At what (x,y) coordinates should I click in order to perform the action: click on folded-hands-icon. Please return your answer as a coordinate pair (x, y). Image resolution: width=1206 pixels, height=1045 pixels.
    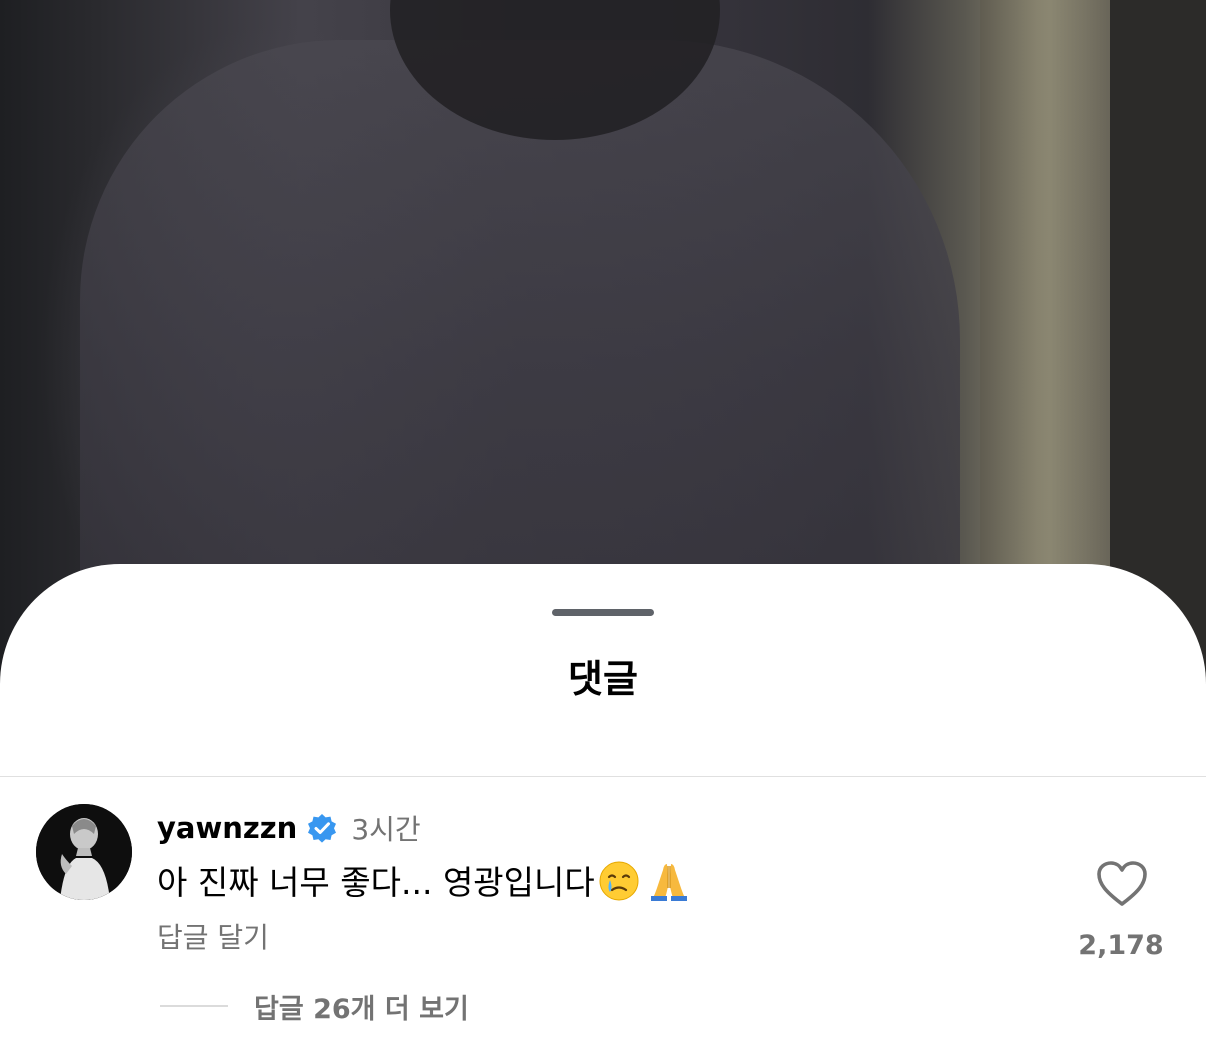
    Looking at the image, I should click on (669, 880).